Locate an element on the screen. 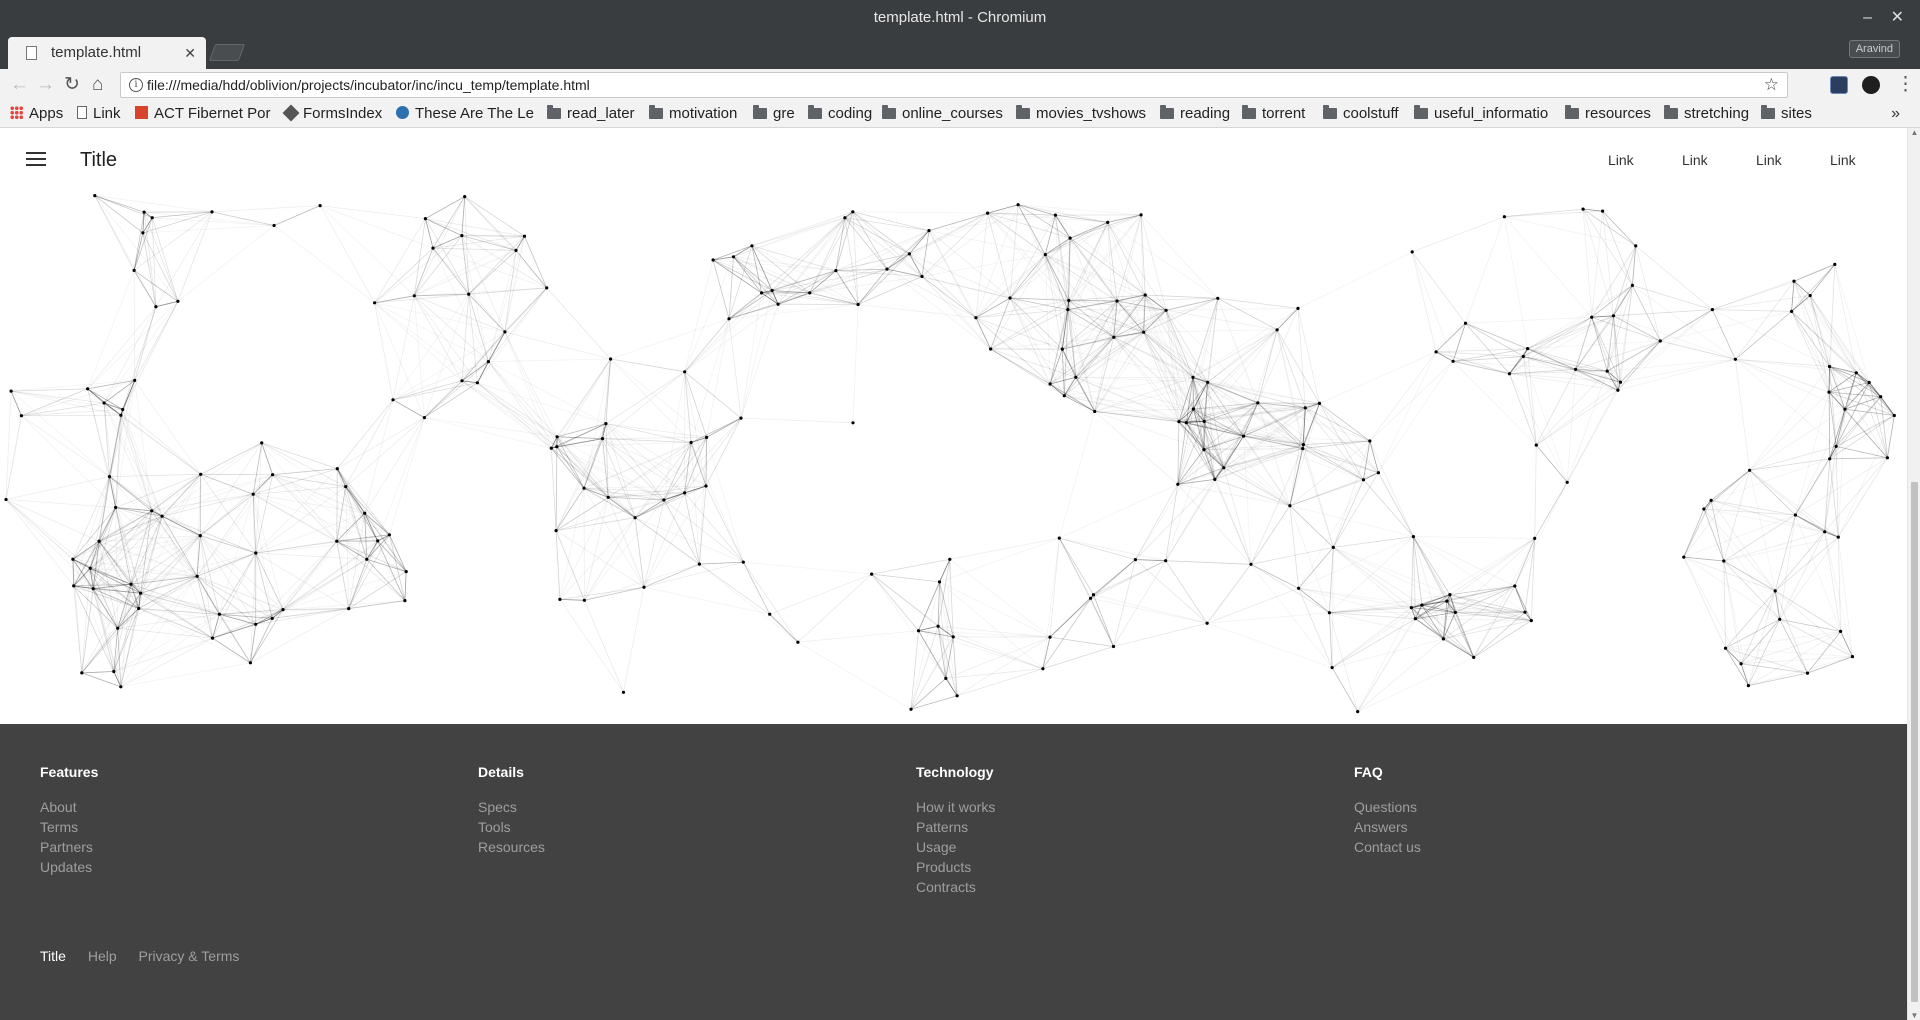 This screenshot has height=1020, width=1920. bookmark-folder-reading: reading is located at coordinates (1195, 114).